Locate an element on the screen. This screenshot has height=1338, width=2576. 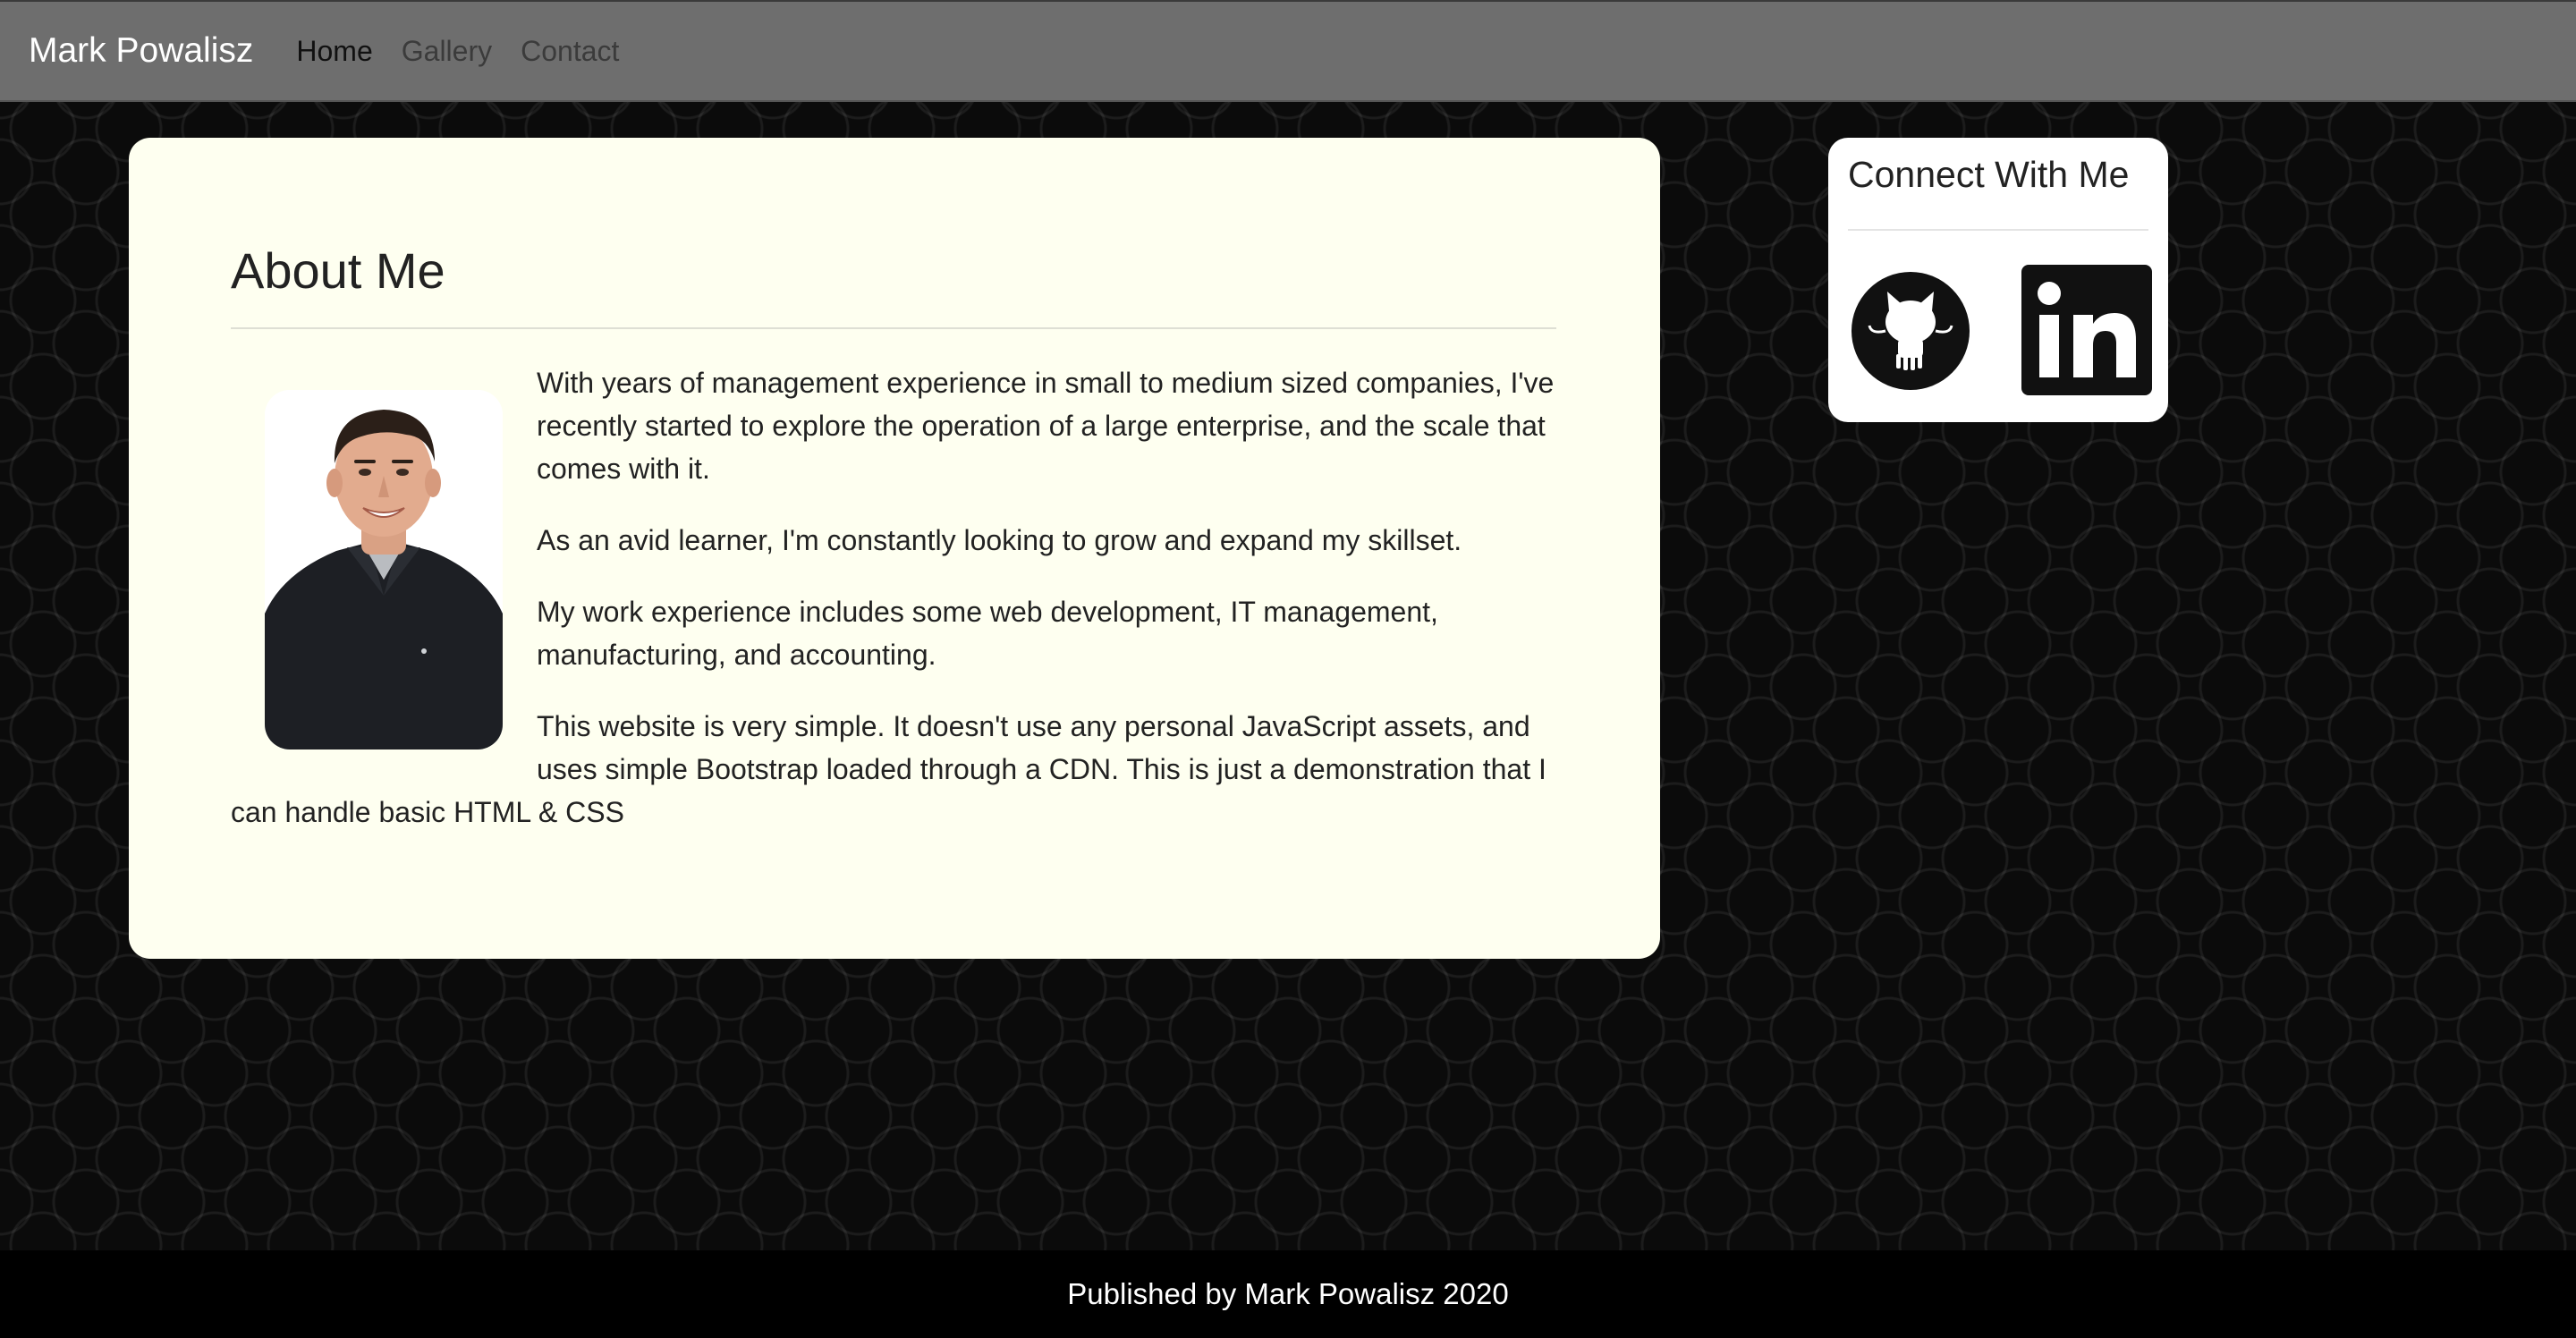
github-icon is located at coordinates (1911, 331).